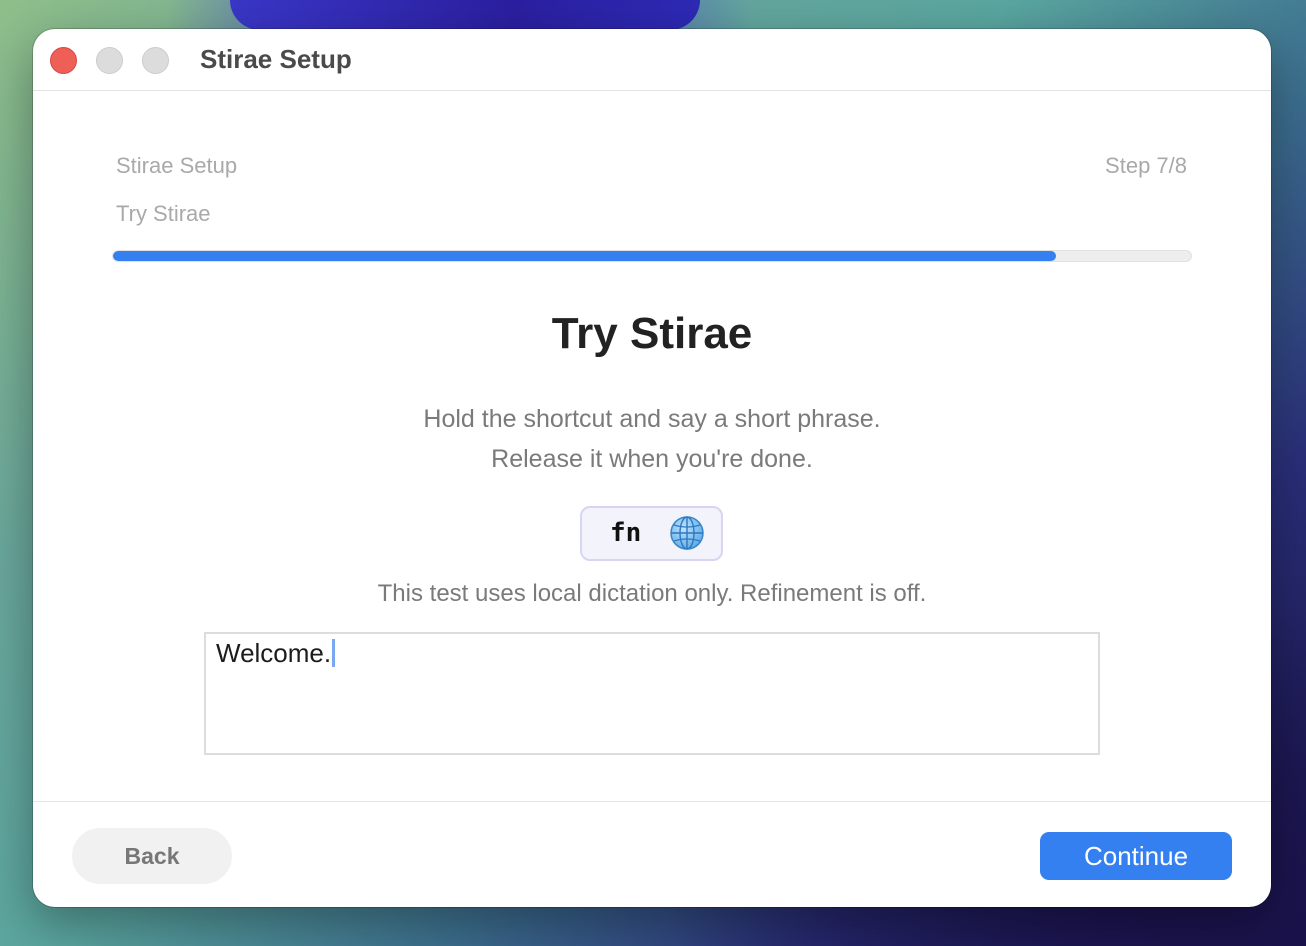  What do you see at coordinates (1146, 165) in the screenshot?
I see `step-counter: Step 7/8` at bounding box center [1146, 165].